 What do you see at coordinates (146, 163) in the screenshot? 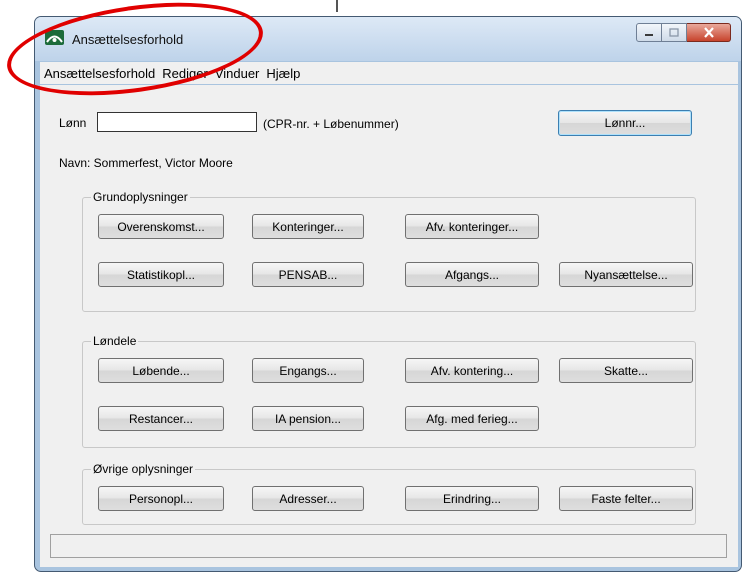
I see `navn-label: Navn: Sommerfest, Victor Moore` at bounding box center [146, 163].